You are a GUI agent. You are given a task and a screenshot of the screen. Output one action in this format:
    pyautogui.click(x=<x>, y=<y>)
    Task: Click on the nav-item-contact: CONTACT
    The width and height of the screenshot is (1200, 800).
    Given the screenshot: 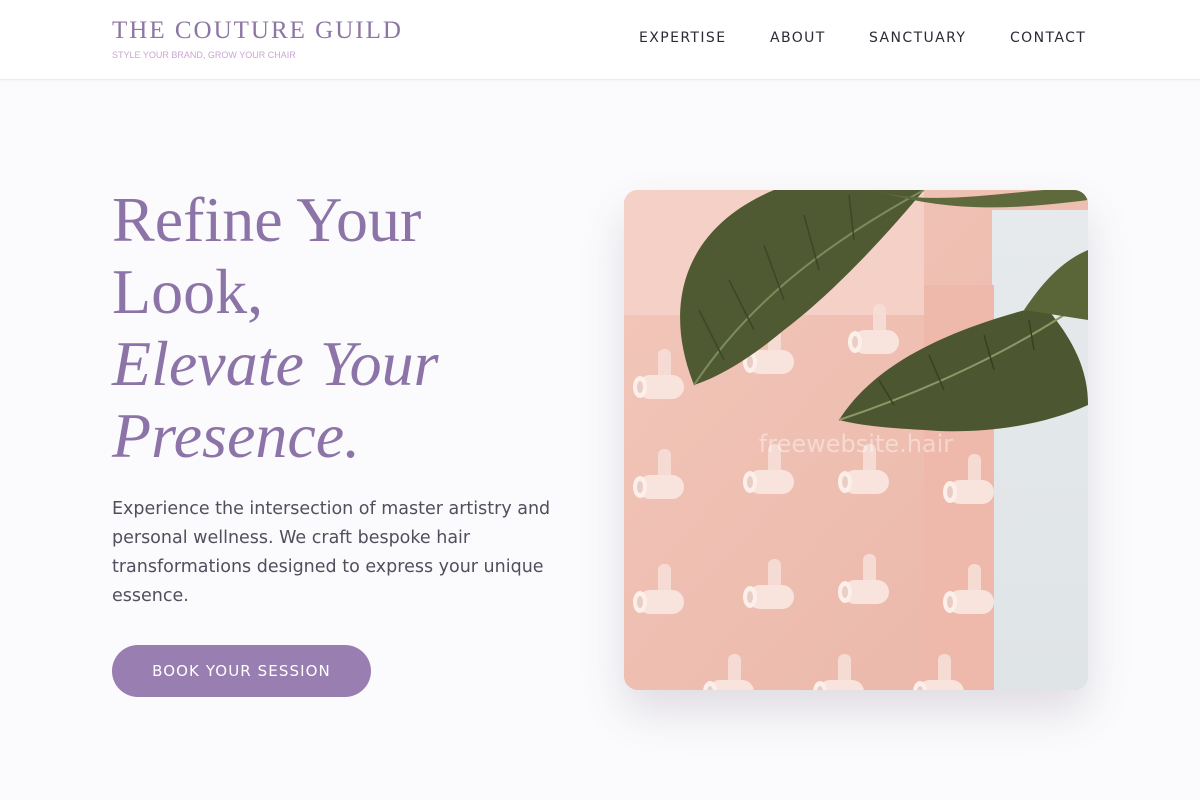 What is the action you would take?
    pyautogui.click(x=1048, y=38)
    